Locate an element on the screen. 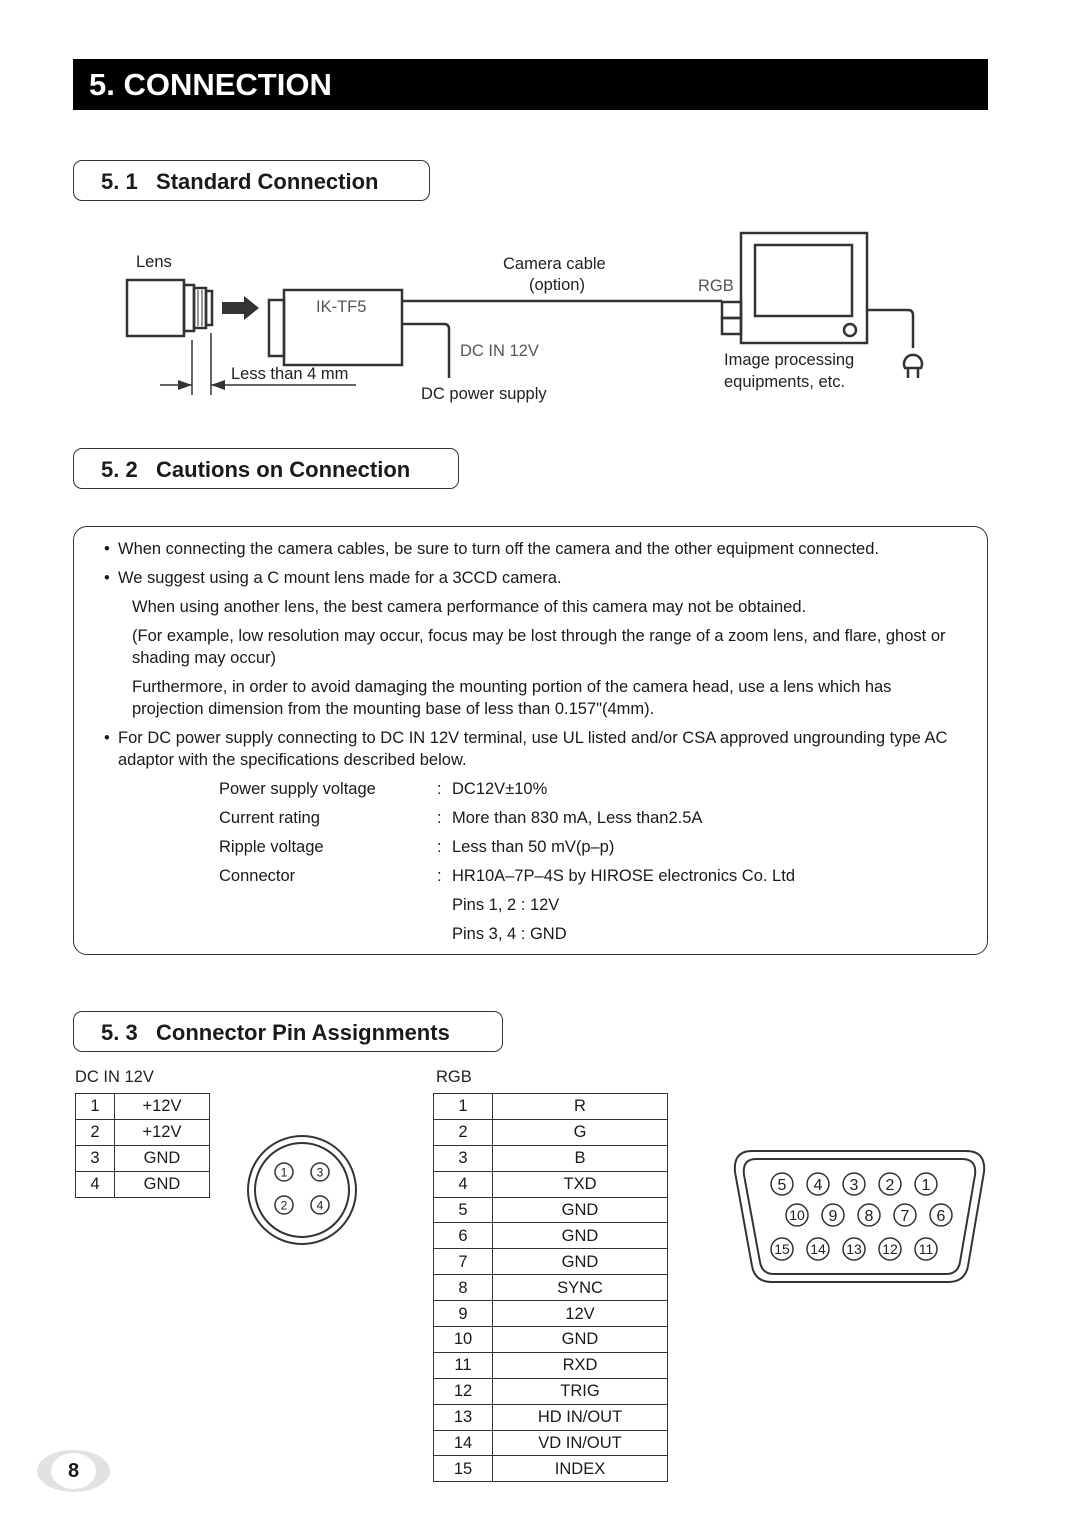 Image resolution: width=1080 pixels, height=1529 pixels. pin-row: 12 TRIG is located at coordinates (550, 1391).